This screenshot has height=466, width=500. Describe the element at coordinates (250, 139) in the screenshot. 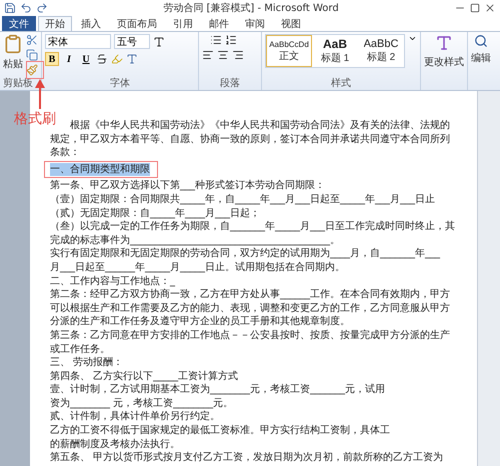

I see `document-line: 规定，甲乙双方本着平等、自愿、协商一致的原则，签订本合同并承诺共同遵守本合同所列` at that location.